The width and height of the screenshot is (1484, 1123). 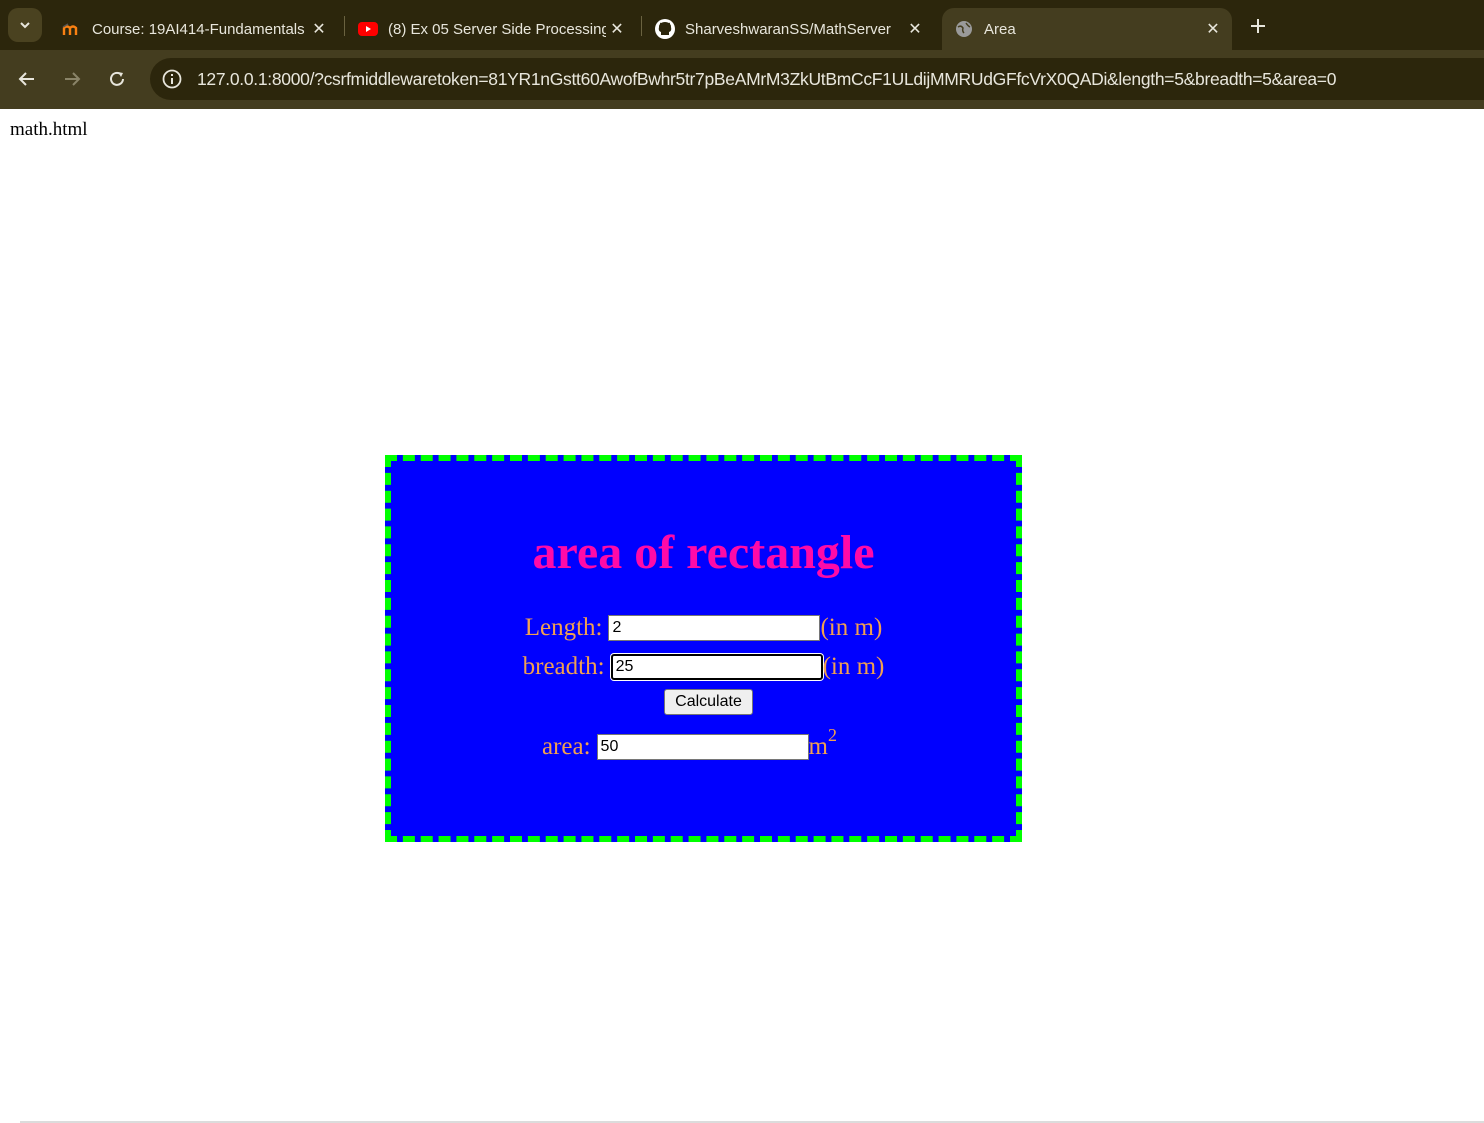 What do you see at coordinates (665, 29) in the screenshot?
I see `github-icon` at bounding box center [665, 29].